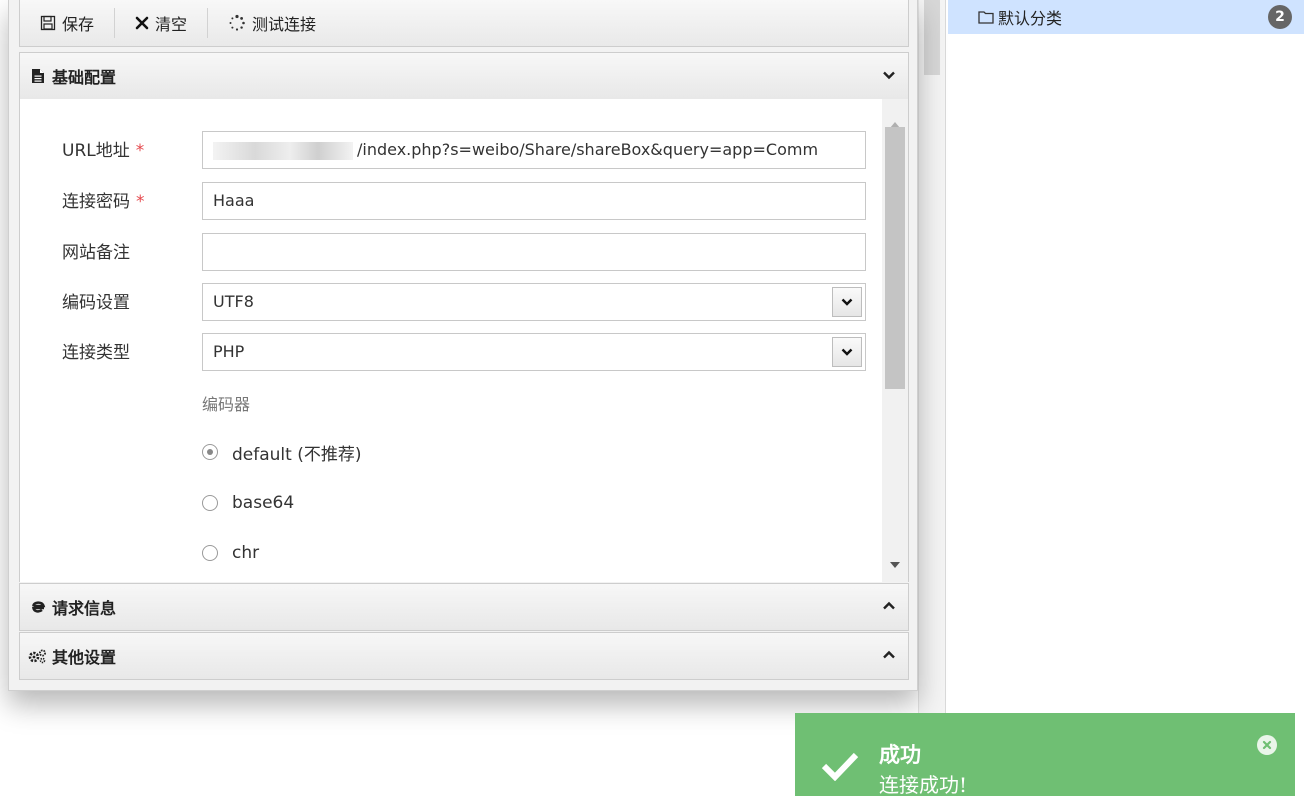  I want to click on checkmark-icon, so click(840, 768).